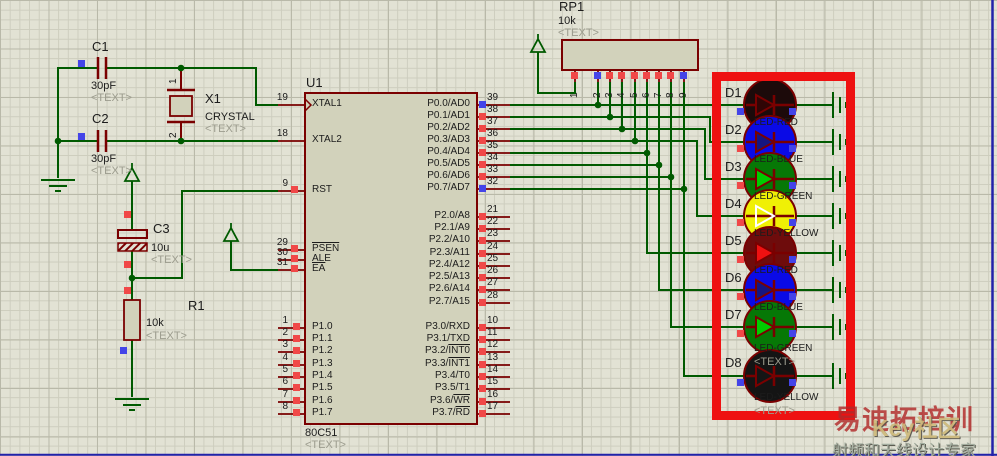 The height and width of the screenshot is (456, 997). I want to click on rp1-pin-number: 3, so click(609, 95).